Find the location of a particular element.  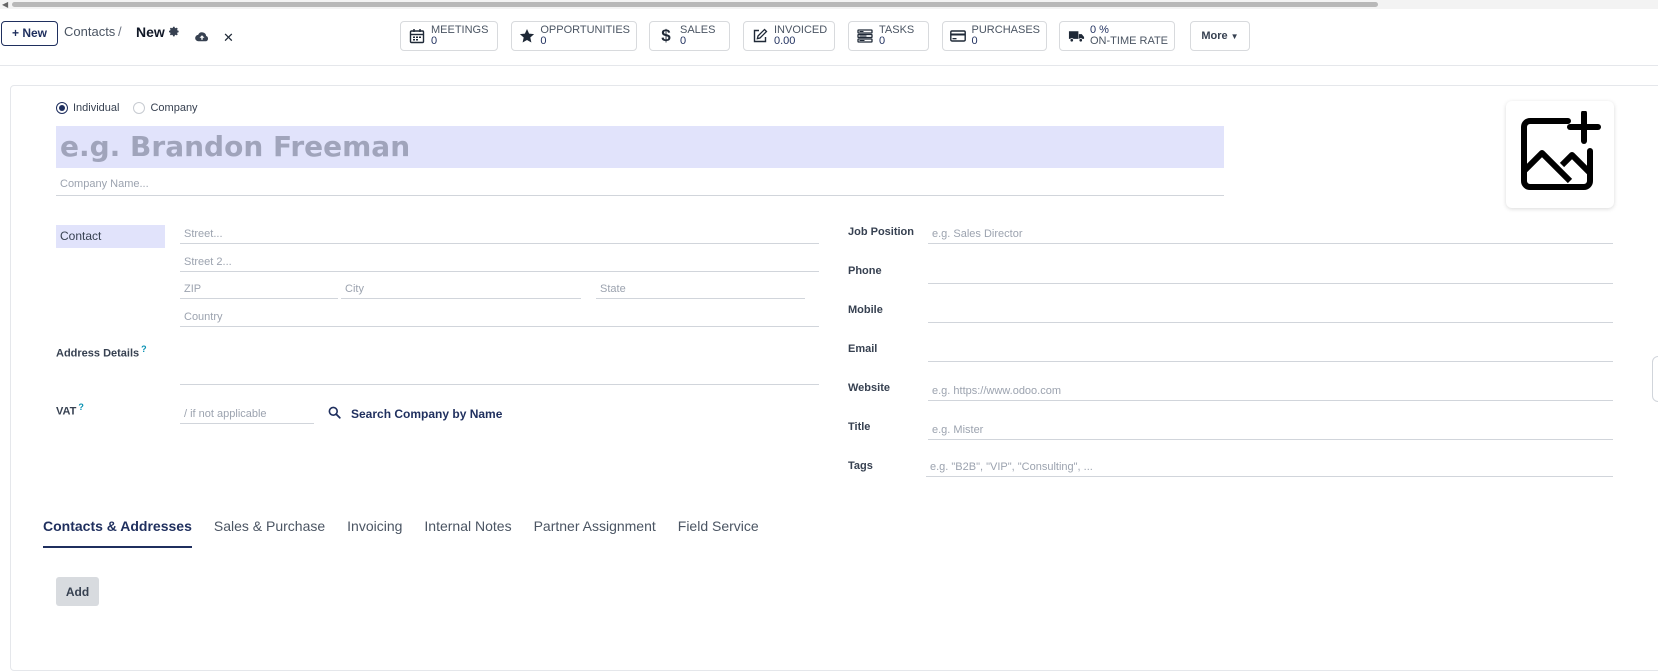

address-details-input is located at coordinates (499, 376).